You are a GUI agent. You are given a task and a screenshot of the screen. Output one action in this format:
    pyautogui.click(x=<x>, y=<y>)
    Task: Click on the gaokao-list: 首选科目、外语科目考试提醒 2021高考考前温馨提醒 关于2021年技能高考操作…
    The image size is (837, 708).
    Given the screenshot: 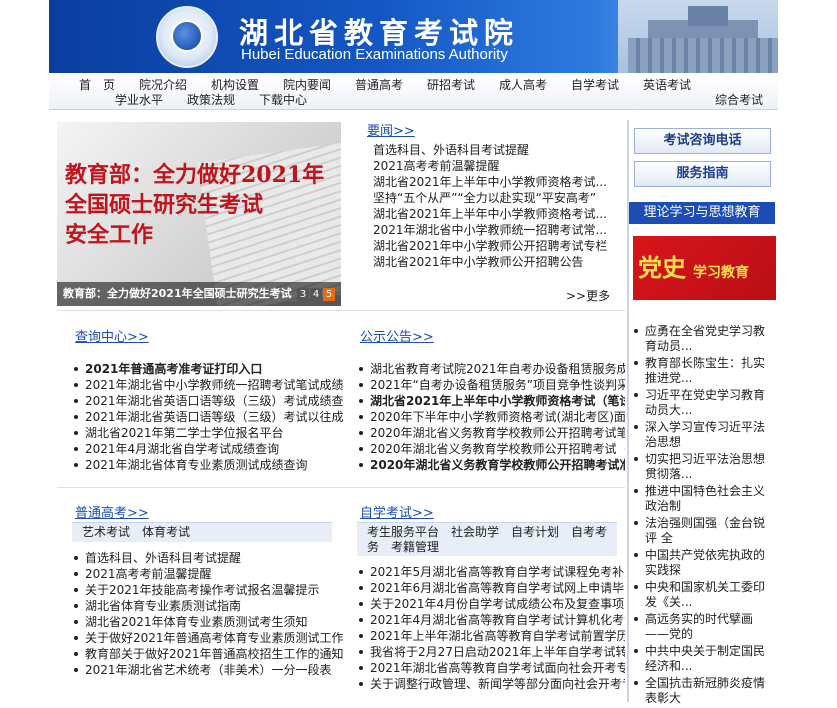 What is the action you would take?
    pyautogui.click(x=208, y=614)
    